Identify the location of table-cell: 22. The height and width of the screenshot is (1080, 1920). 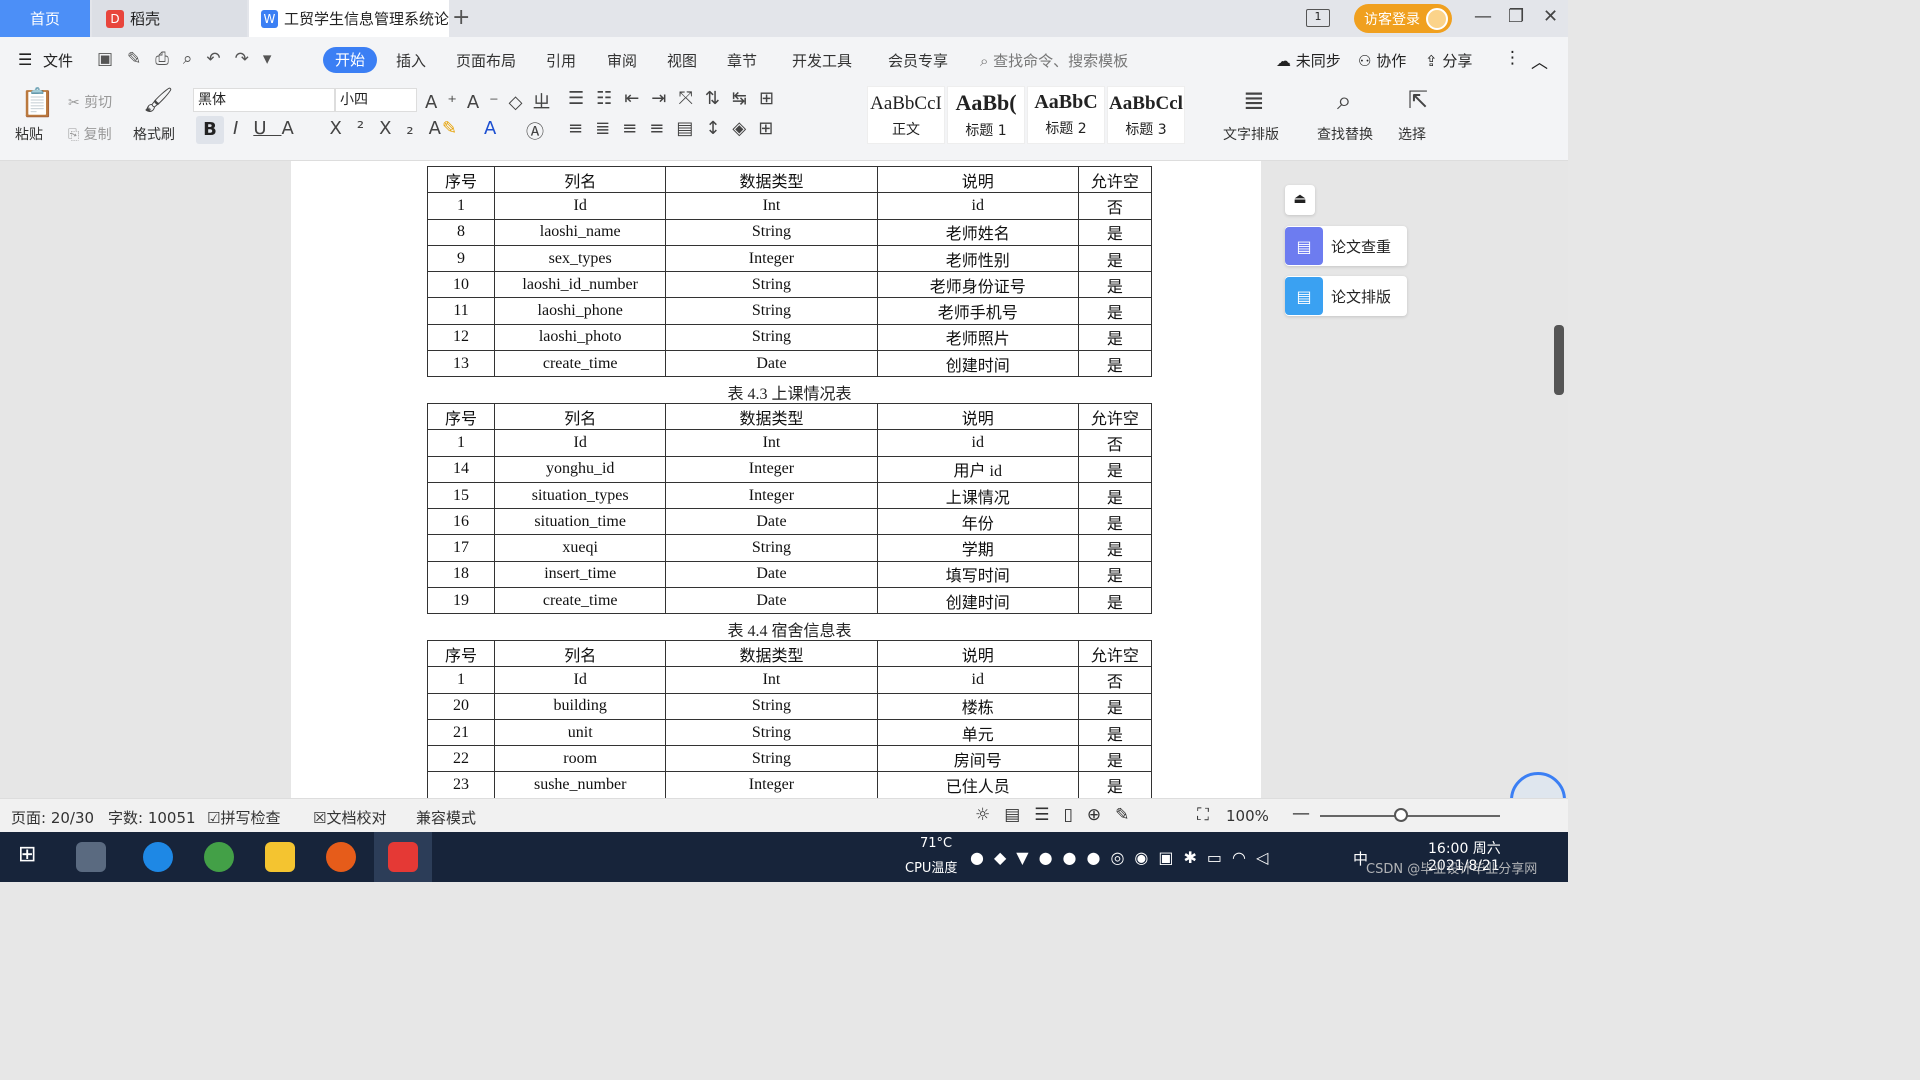
(461, 759).